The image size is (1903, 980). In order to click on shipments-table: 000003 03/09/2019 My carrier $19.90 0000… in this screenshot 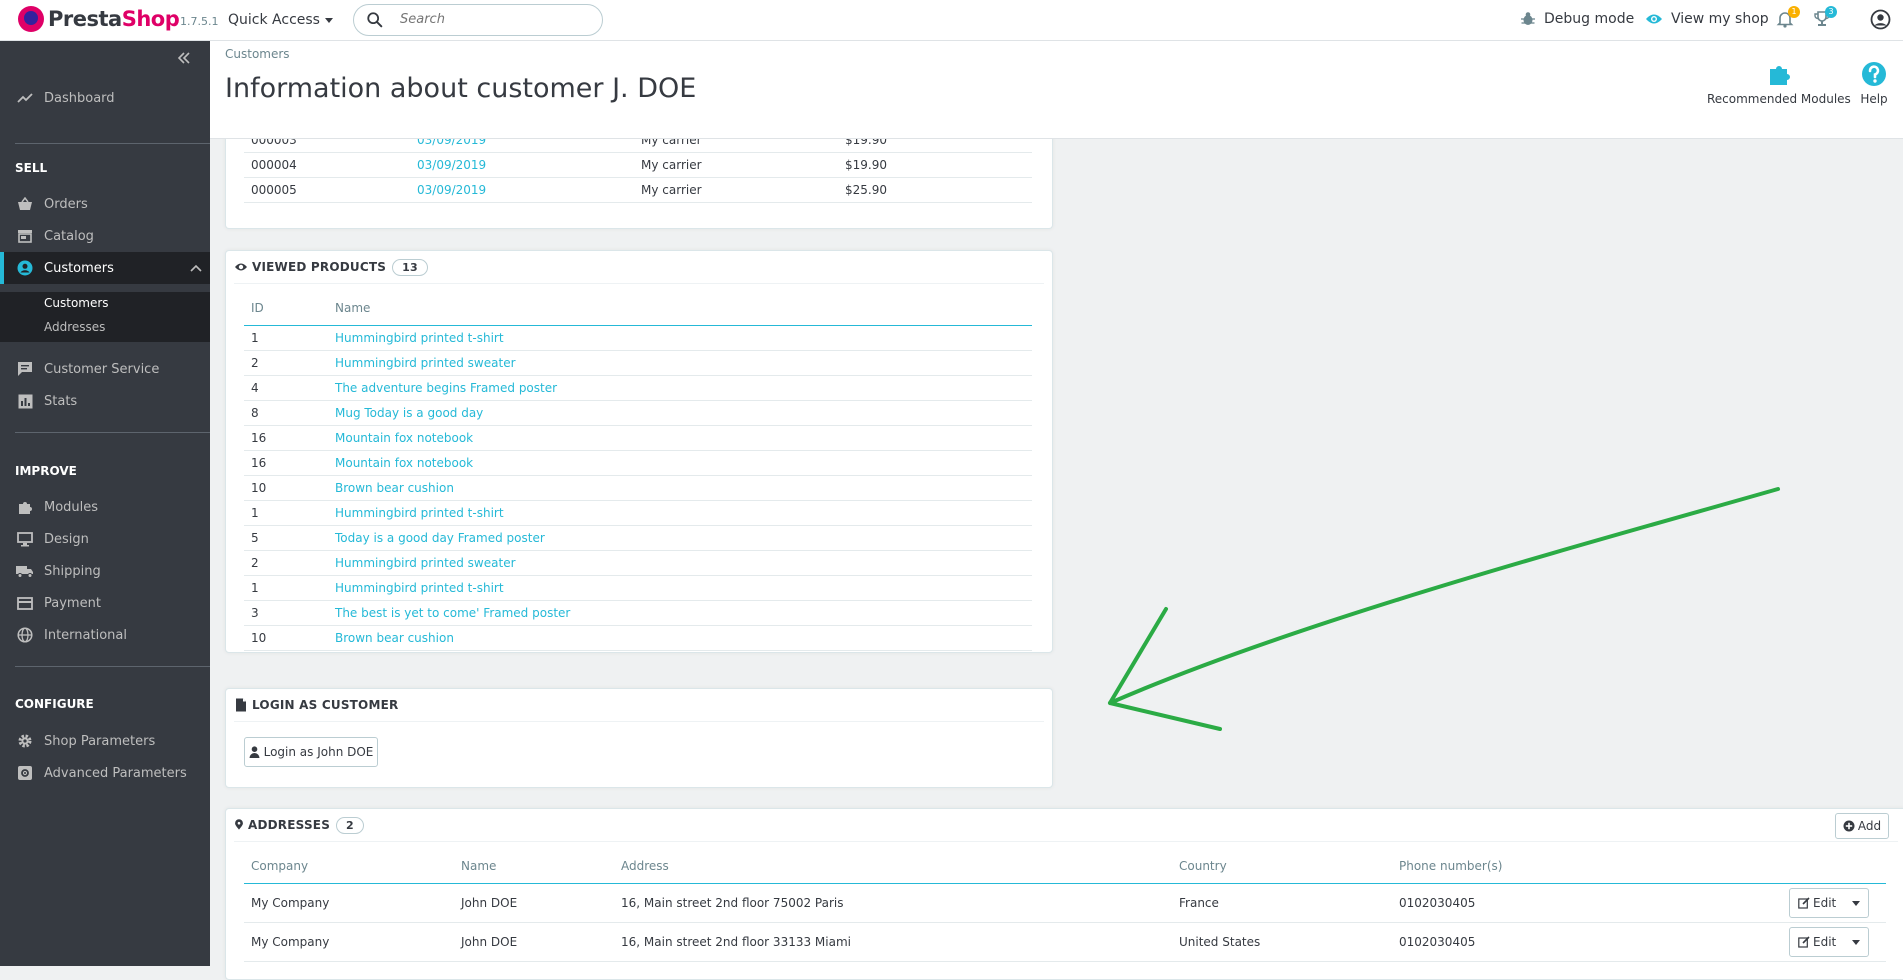, I will do `click(638, 165)`.